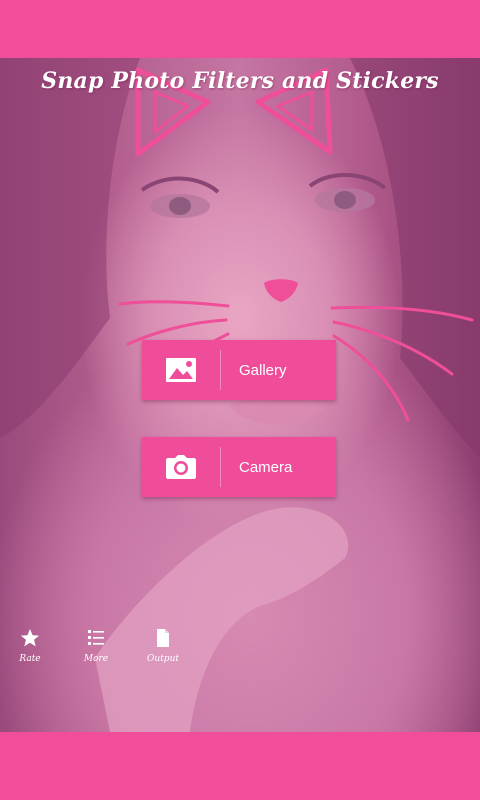 This screenshot has width=480, height=800. I want to click on rate-label: Rate, so click(30, 659).